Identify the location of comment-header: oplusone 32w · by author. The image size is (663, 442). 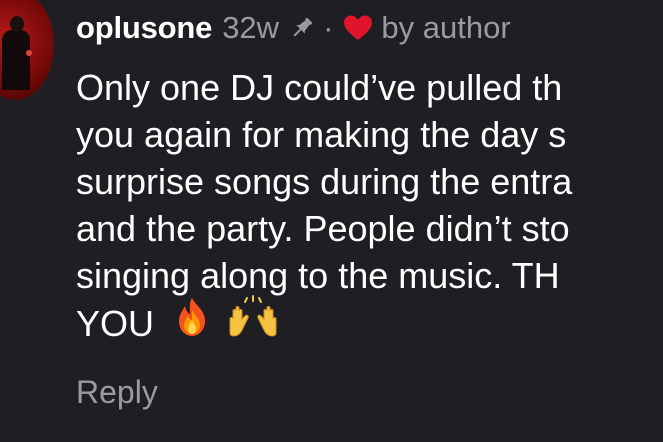
(293, 28).